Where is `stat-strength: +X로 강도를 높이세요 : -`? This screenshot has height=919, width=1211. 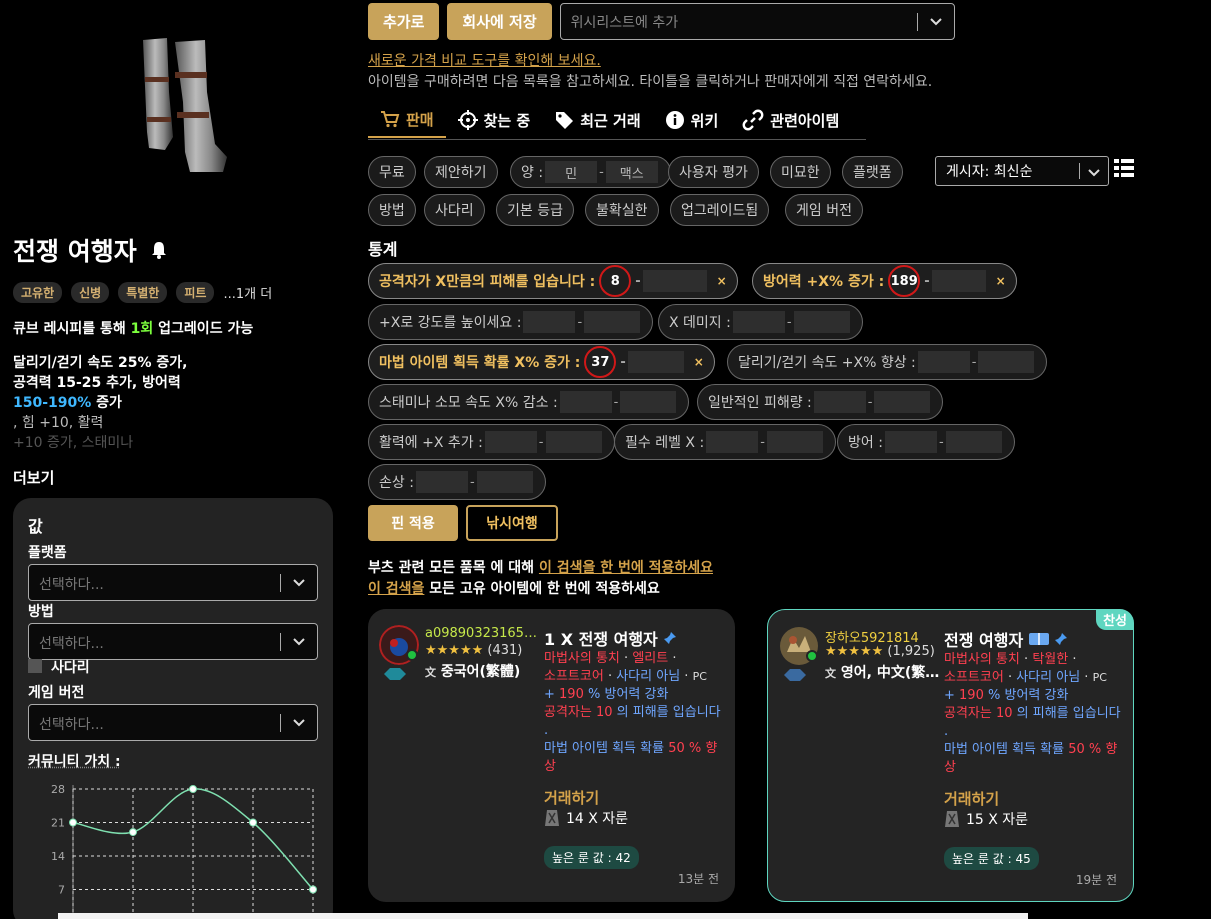 stat-strength: +X로 강도를 높이세요 : - is located at coordinates (511, 322).